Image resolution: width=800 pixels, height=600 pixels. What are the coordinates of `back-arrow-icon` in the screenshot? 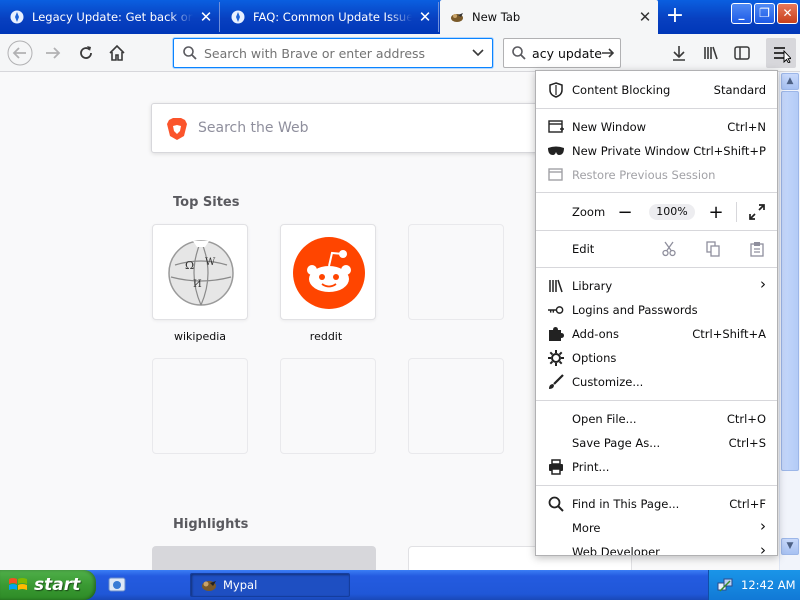 It's located at (20, 53).